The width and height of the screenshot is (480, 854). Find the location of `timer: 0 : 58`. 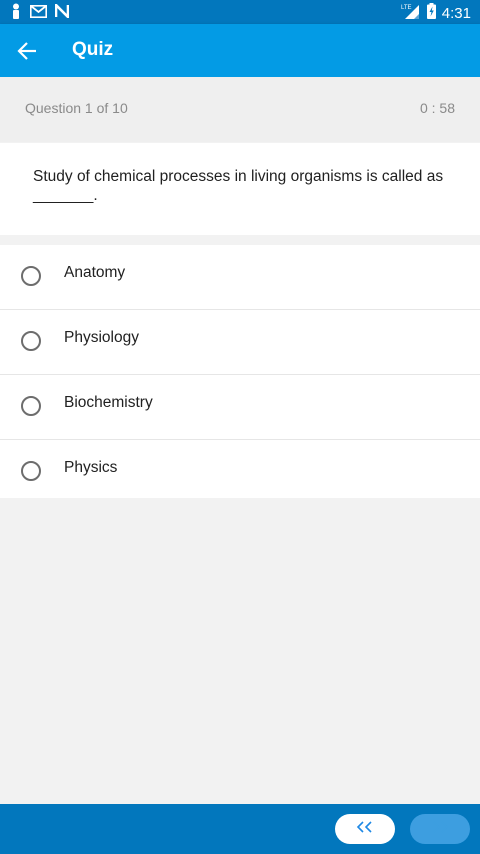

timer: 0 : 58 is located at coordinates (437, 108).